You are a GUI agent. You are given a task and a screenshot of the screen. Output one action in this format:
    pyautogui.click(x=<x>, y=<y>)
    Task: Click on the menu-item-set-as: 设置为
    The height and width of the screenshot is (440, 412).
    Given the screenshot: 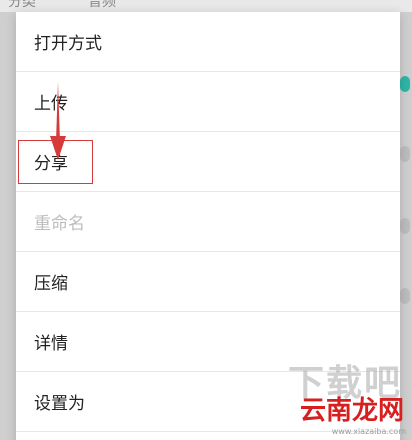 What is the action you would take?
    pyautogui.click(x=208, y=402)
    